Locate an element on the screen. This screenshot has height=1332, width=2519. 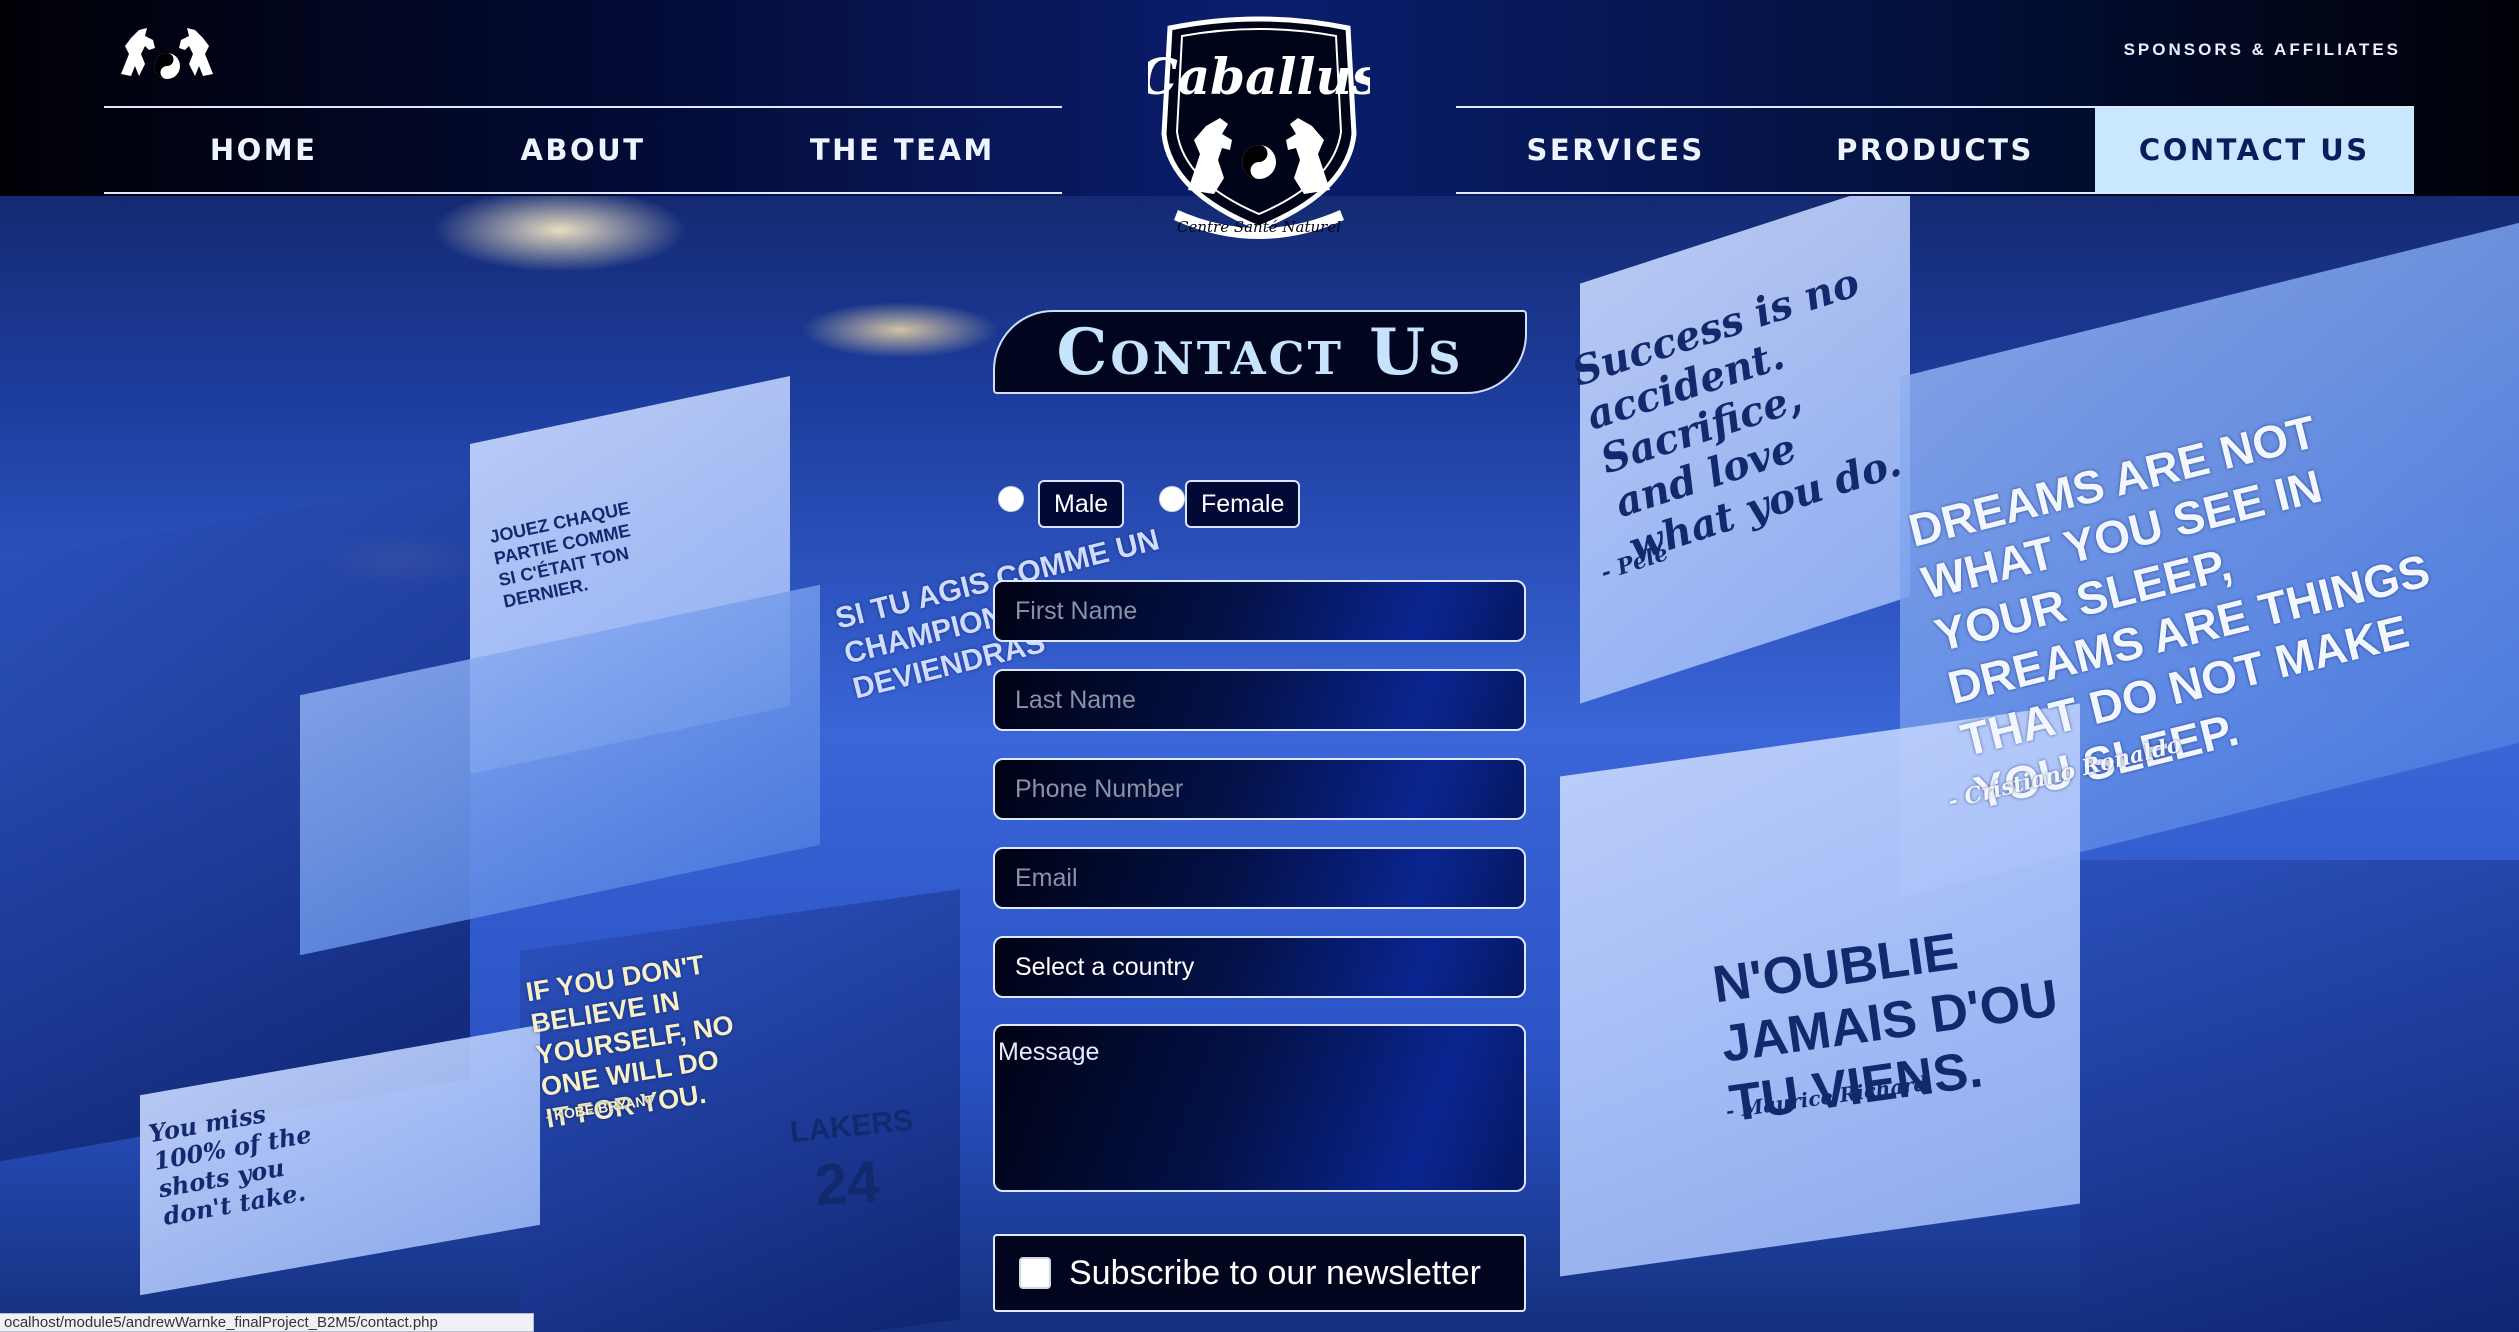
gender-male-radio is located at coordinates (1011, 499).